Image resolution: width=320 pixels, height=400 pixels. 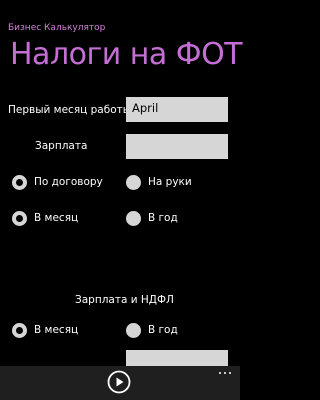 What do you see at coordinates (170, 182) in the screenshot?
I see `radio-net-label: На руки` at bounding box center [170, 182].